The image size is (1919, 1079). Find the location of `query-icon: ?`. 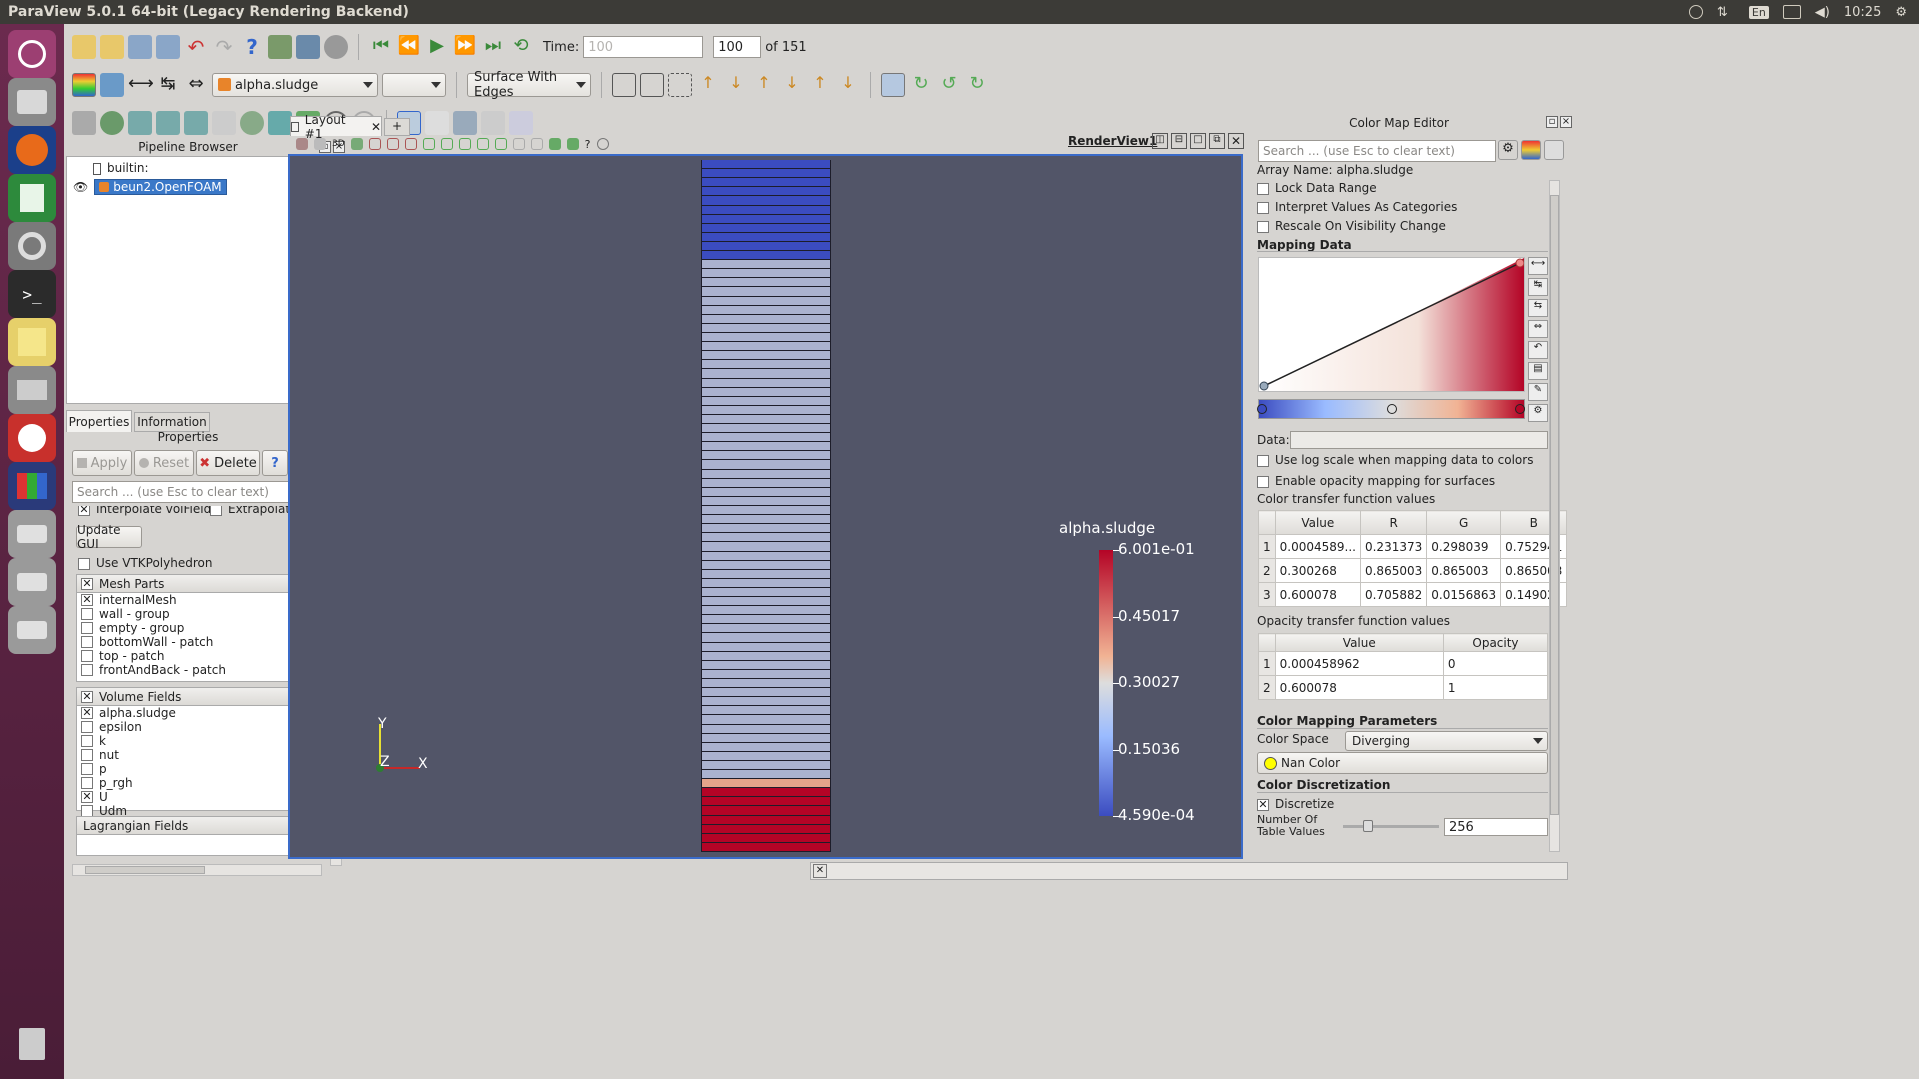

query-icon: ? is located at coordinates (588, 144).